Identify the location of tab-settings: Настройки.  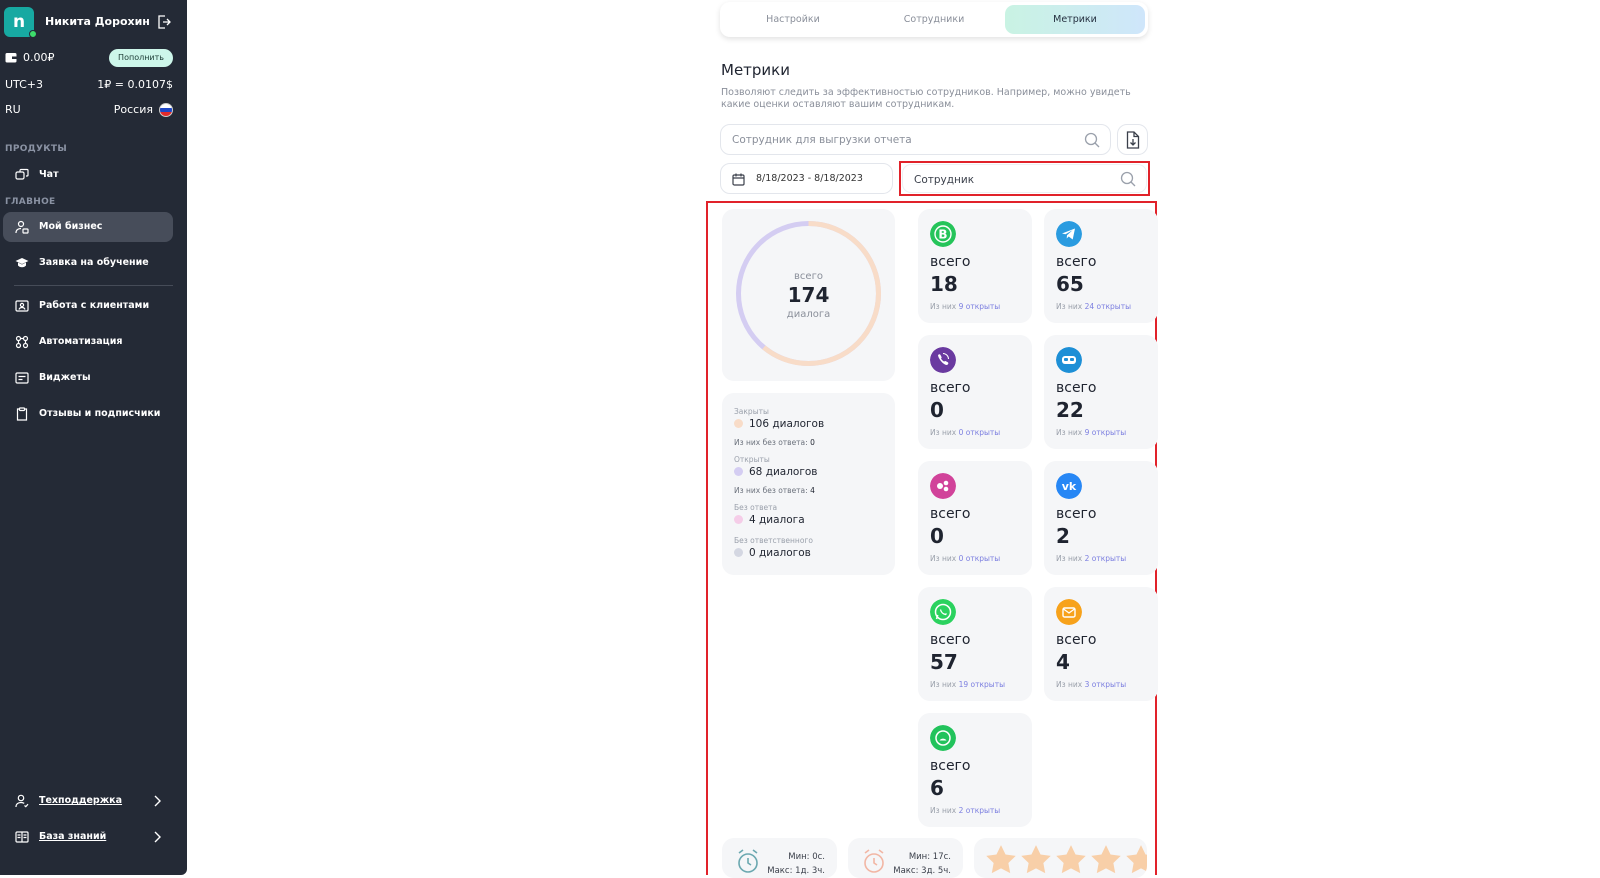
(793, 19).